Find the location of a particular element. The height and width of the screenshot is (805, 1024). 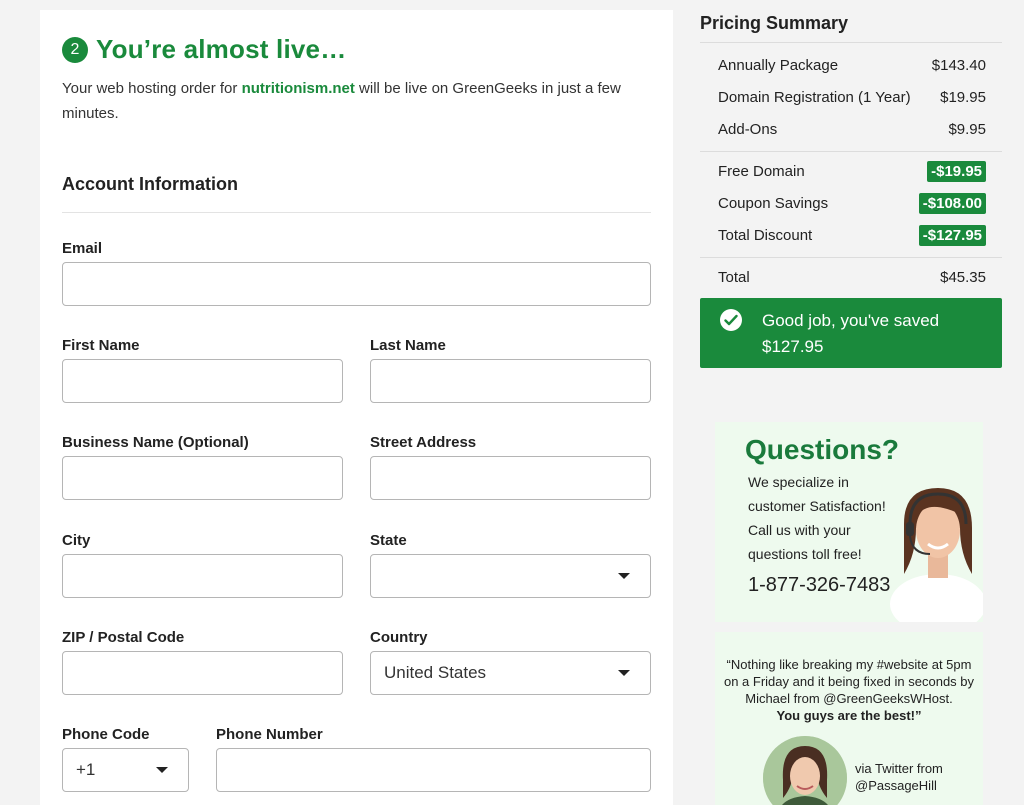

check-circle-icon is located at coordinates (731, 320).